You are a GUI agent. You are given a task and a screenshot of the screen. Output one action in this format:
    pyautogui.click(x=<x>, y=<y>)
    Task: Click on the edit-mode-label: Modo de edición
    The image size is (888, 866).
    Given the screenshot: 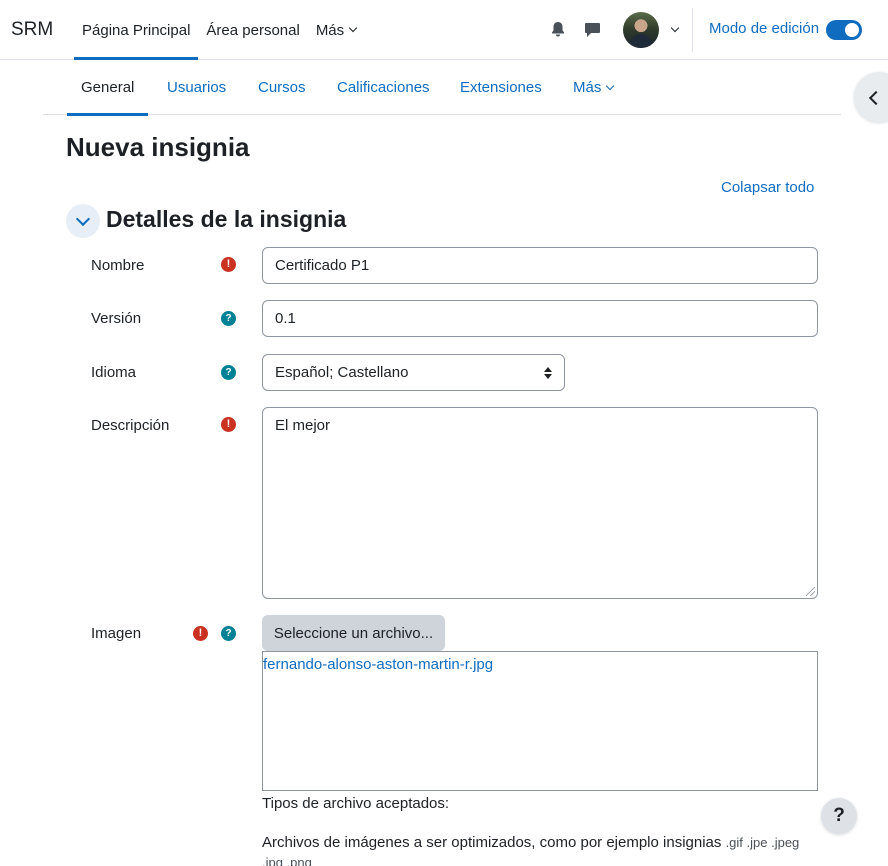 What is the action you would take?
    pyautogui.click(x=764, y=28)
    